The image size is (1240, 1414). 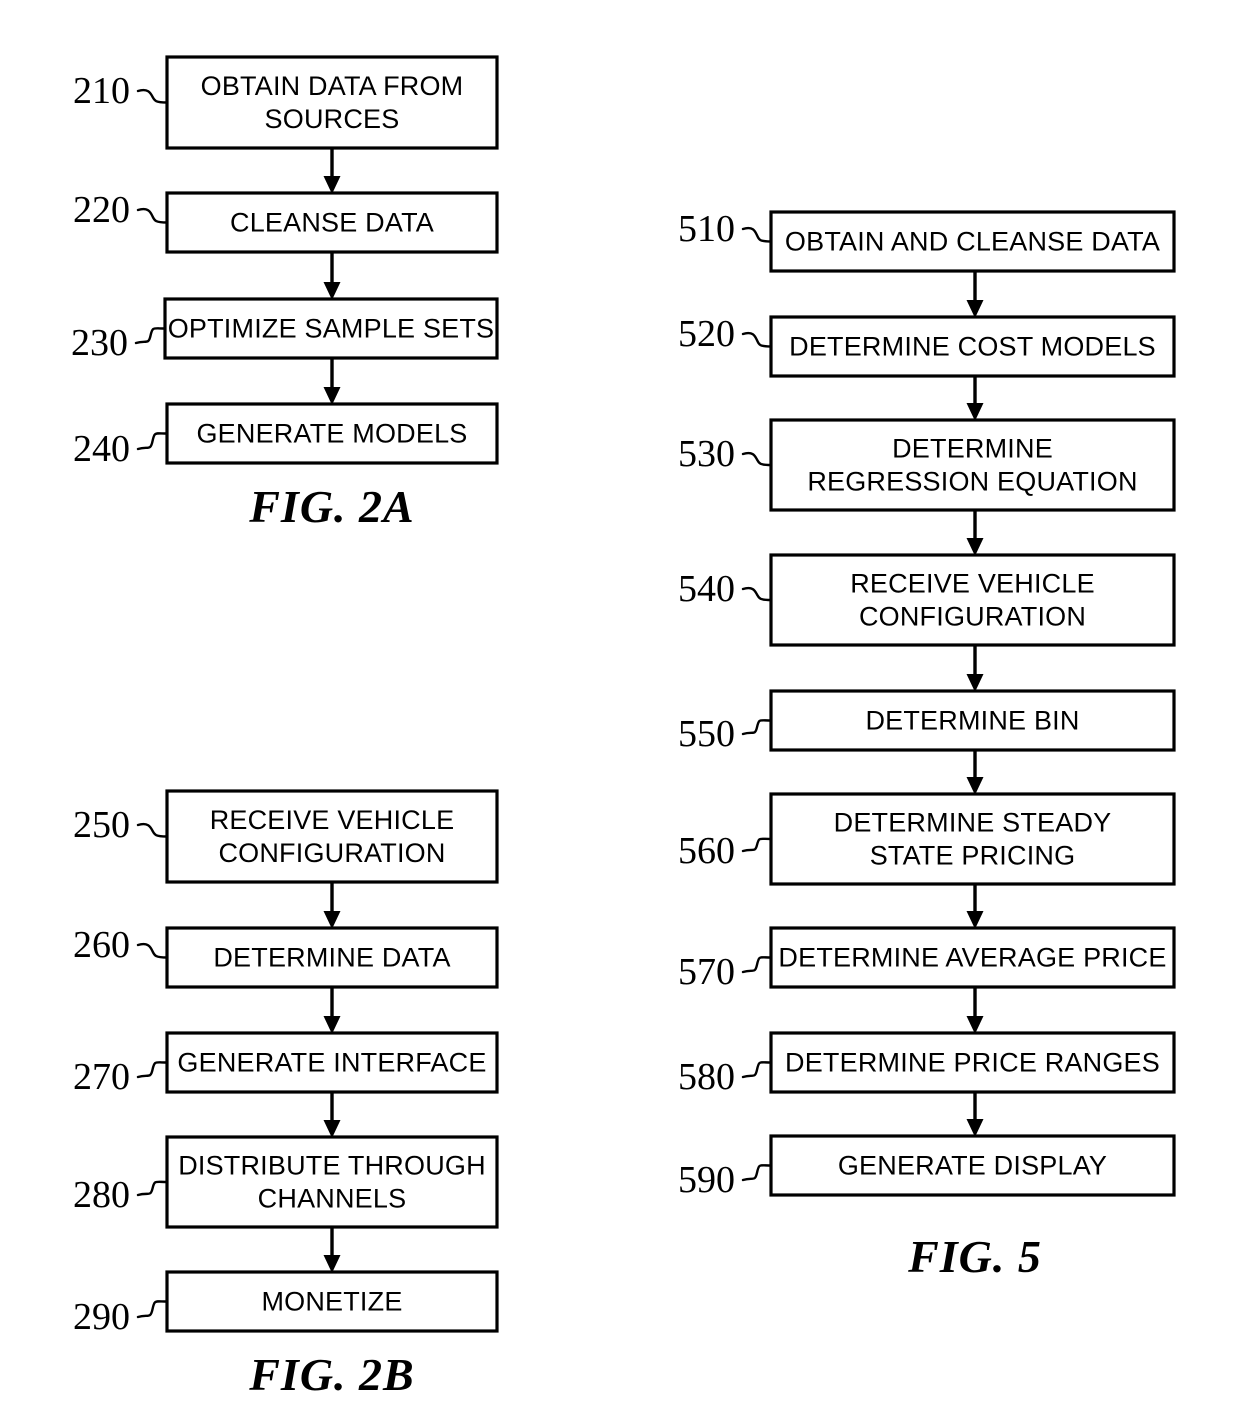 What do you see at coordinates (972, 721) in the screenshot?
I see `flow-box-label-550: DETERMINE BIN` at bounding box center [972, 721].